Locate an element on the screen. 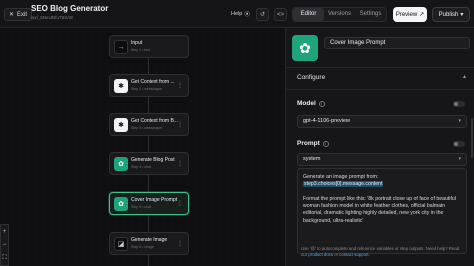 This screenshot has width=474, height=266. publish-button: Publish ▾ is located at coordinates (451, 14).